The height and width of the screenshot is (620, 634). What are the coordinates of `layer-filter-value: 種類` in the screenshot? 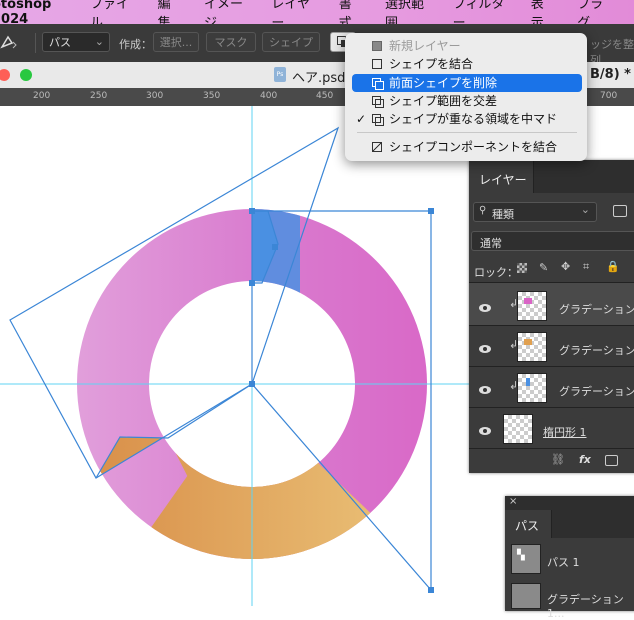 It's located at (503, 214).